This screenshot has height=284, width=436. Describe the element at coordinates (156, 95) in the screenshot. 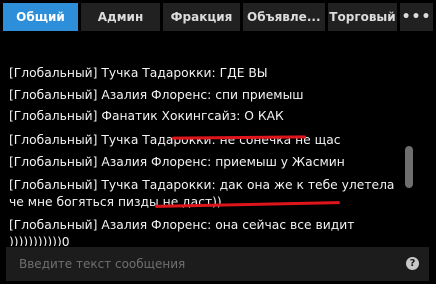

I see `chat-message: [Глобальный] Азалия Флоренс: спи приемыш` at that location.